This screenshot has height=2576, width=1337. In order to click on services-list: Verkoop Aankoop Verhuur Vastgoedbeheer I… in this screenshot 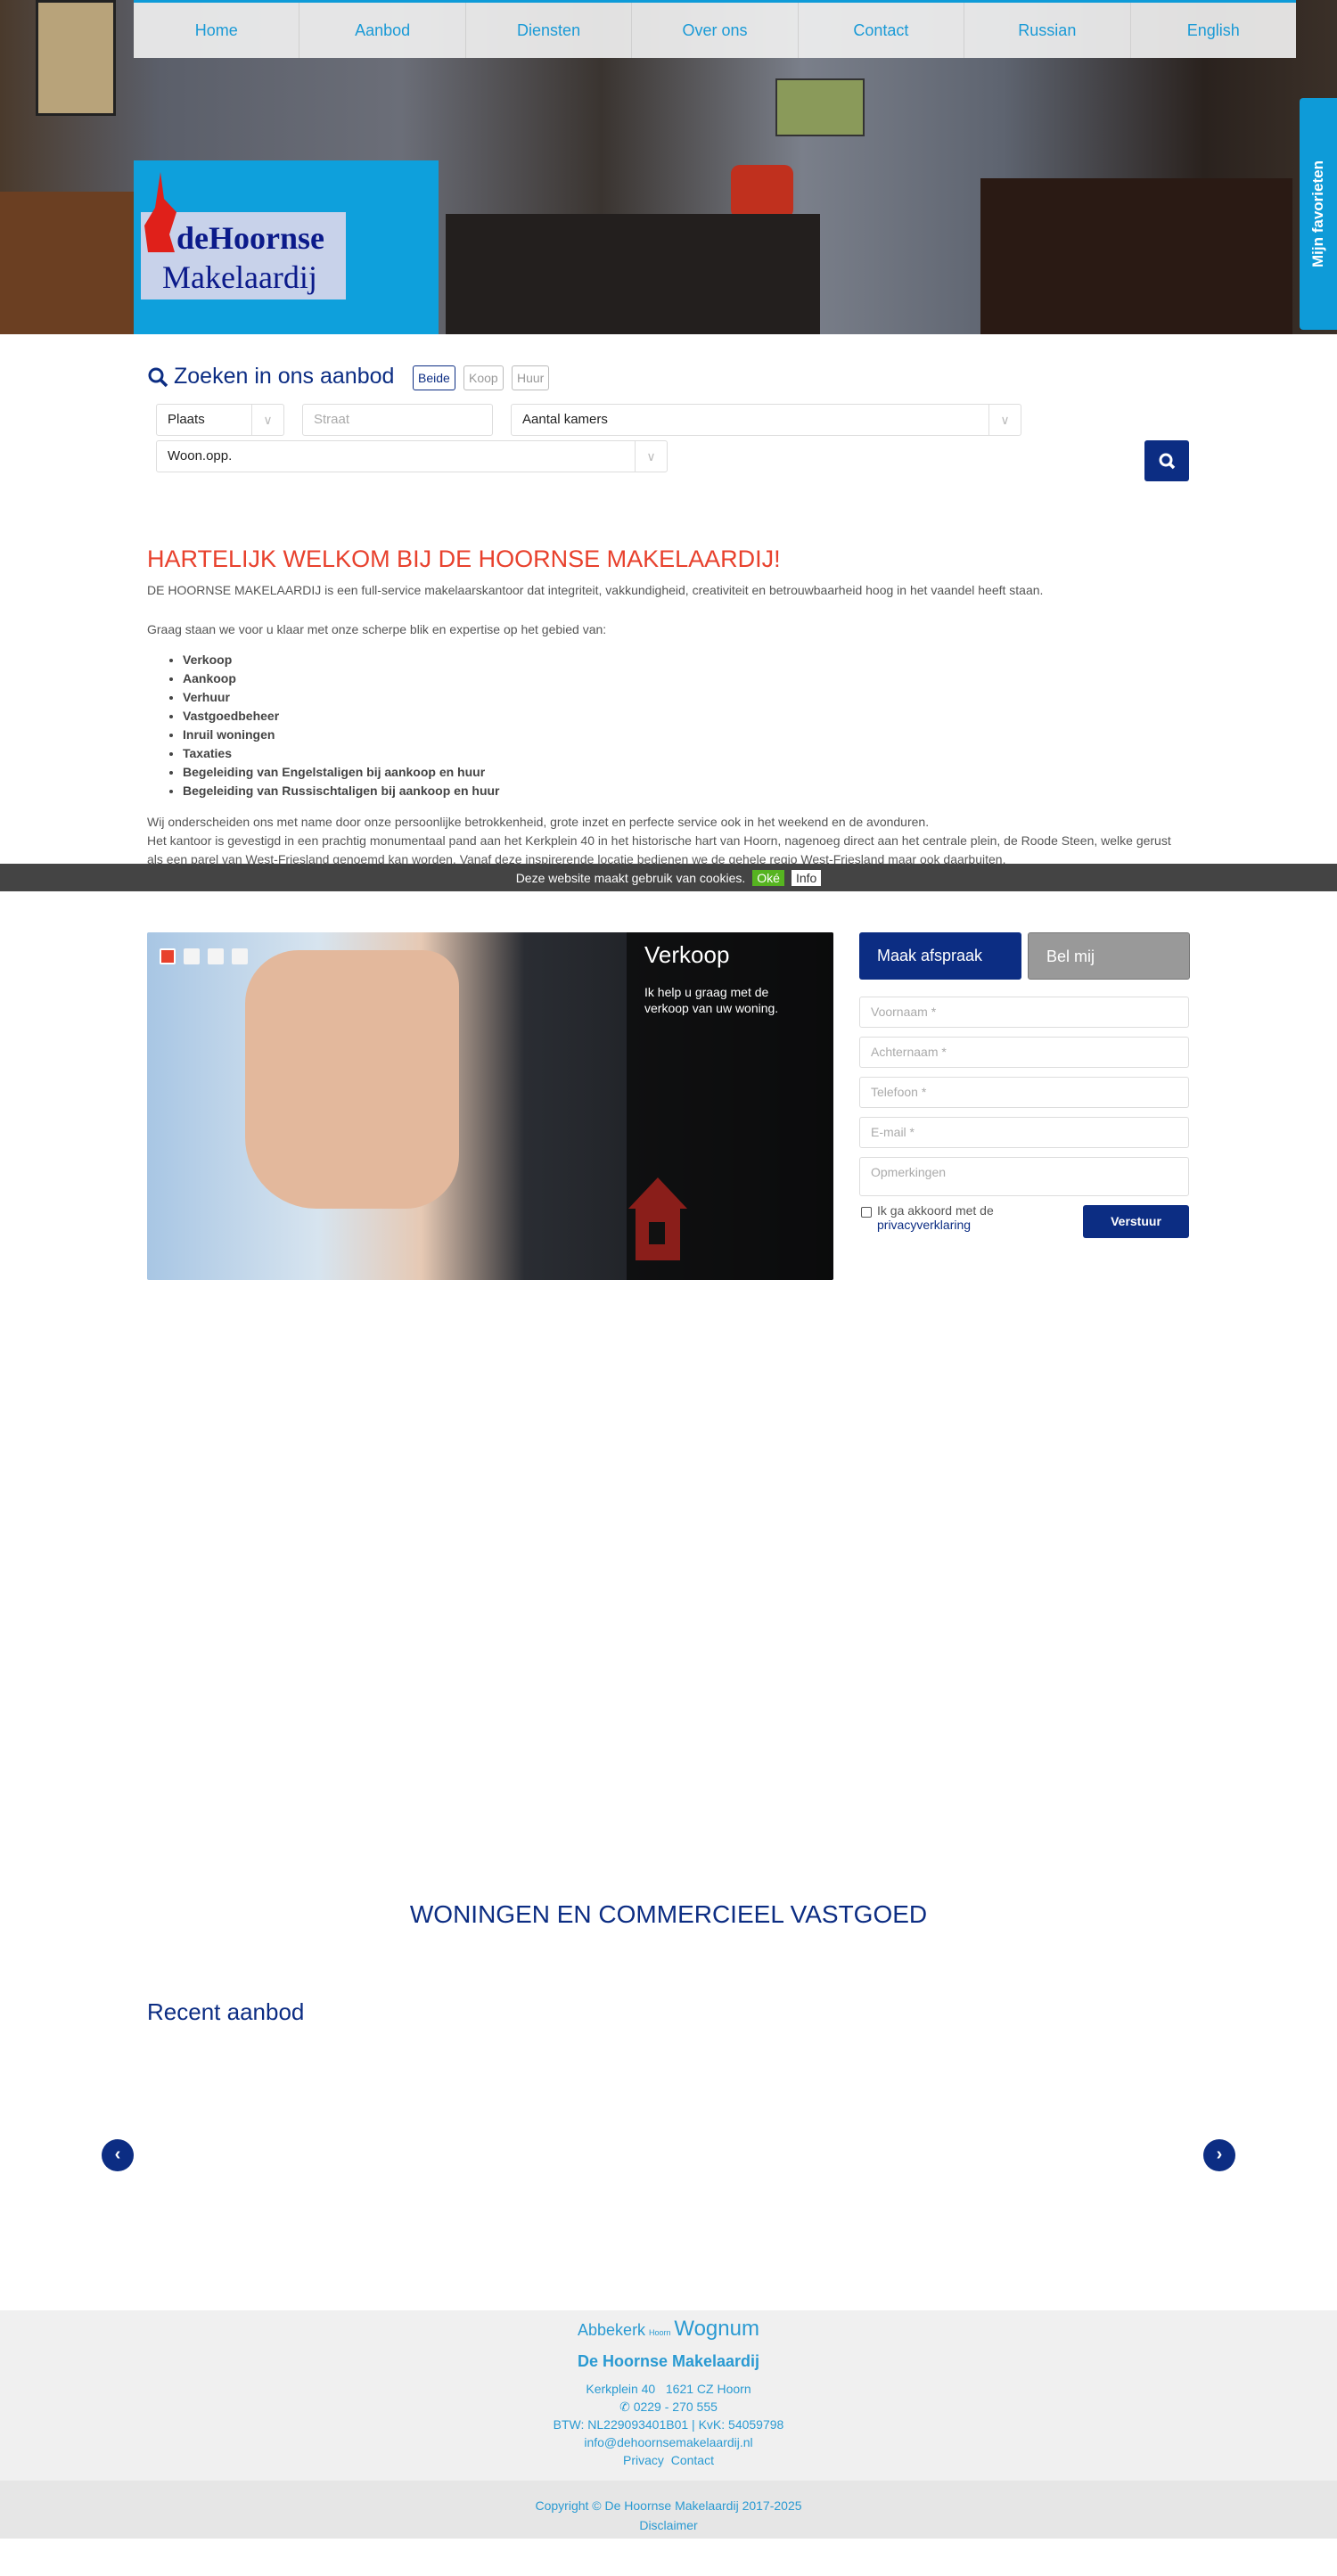, I will do `click(341, 725)`.